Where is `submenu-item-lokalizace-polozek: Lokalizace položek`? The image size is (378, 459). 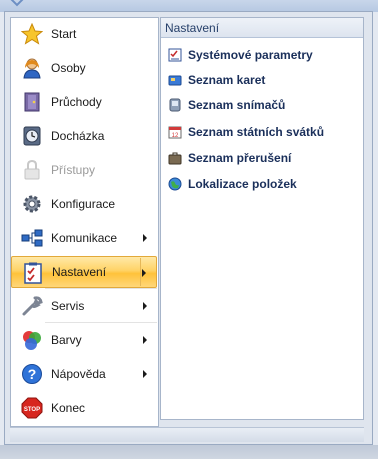 submenu-item-lokalizace-polozek: Lokalizace položek is located at coordinates (232, 184).